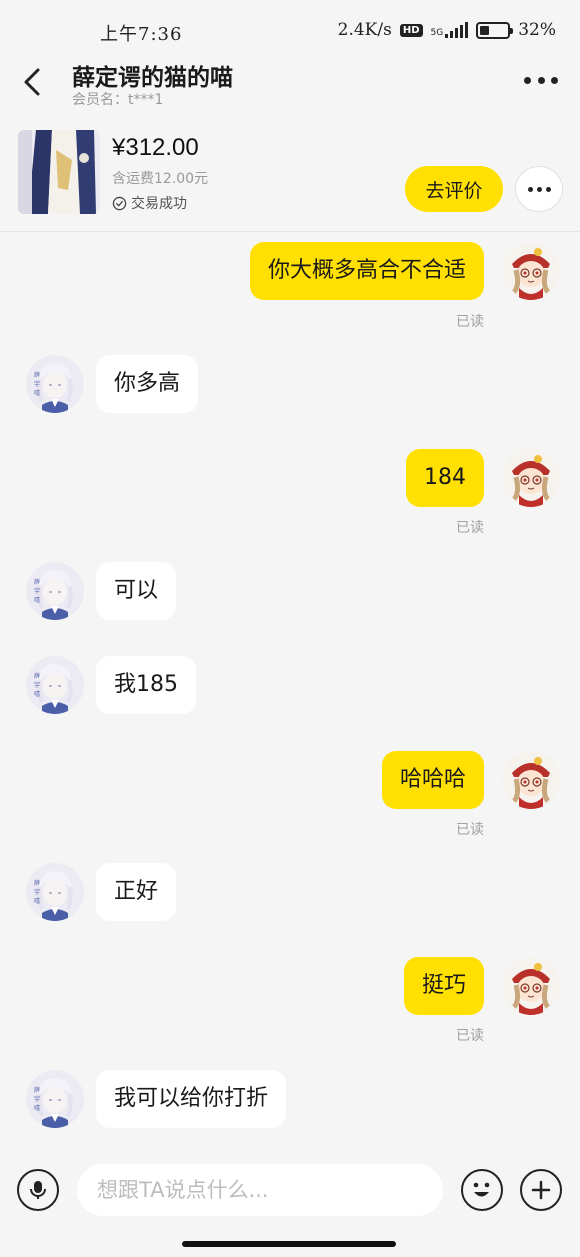  Describe the element at coordinates (59, 172) in the screenshot. I see `product-thumbnail` at that location.